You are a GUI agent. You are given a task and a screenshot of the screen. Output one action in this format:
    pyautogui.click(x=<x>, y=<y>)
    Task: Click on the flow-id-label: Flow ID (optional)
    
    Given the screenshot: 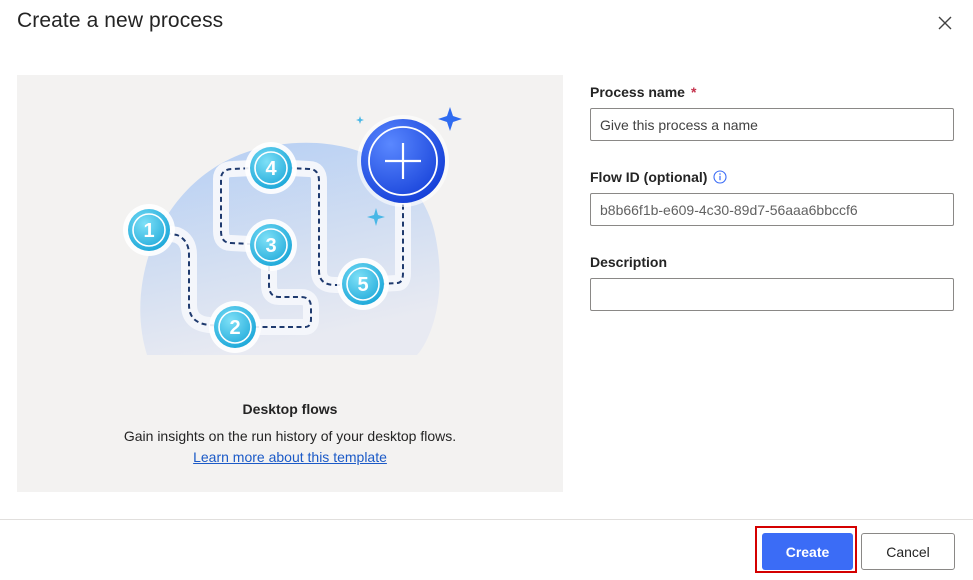 What is the action you would take?
    pyautogui.click(x=658, y=177)
    